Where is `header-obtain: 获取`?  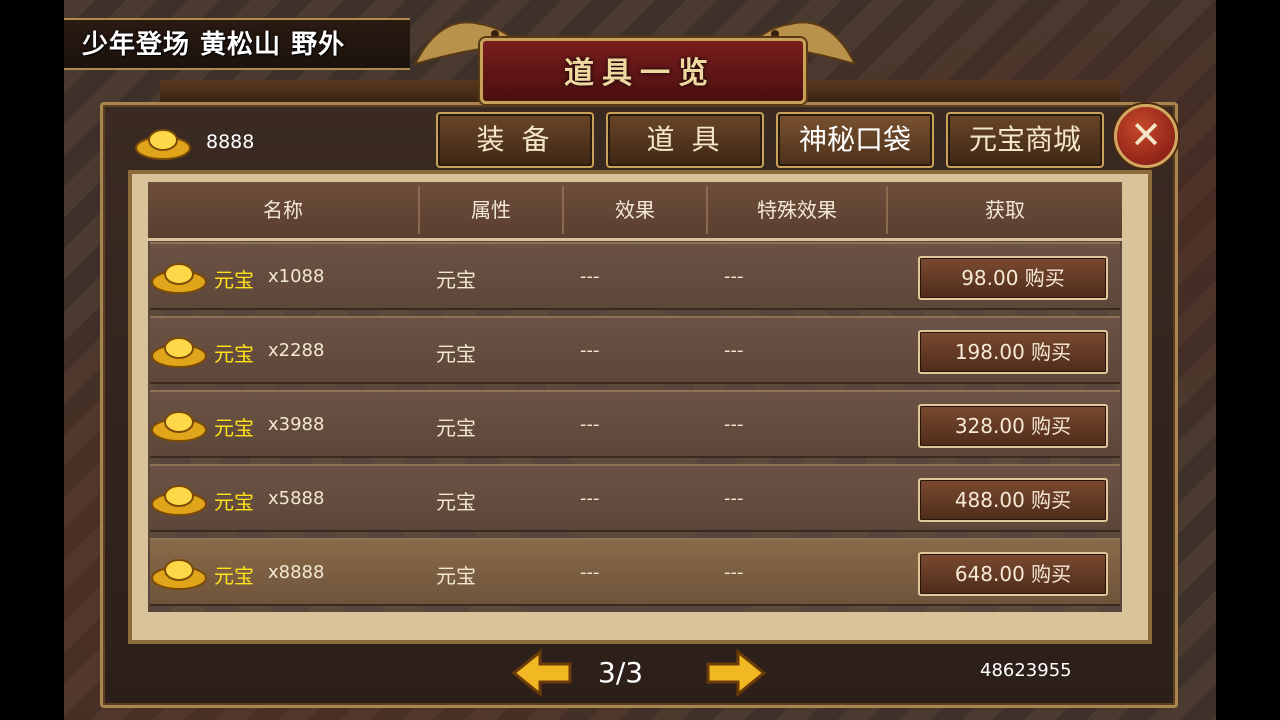 header-obtain: 获取 is located at coordinates (1005, 210).